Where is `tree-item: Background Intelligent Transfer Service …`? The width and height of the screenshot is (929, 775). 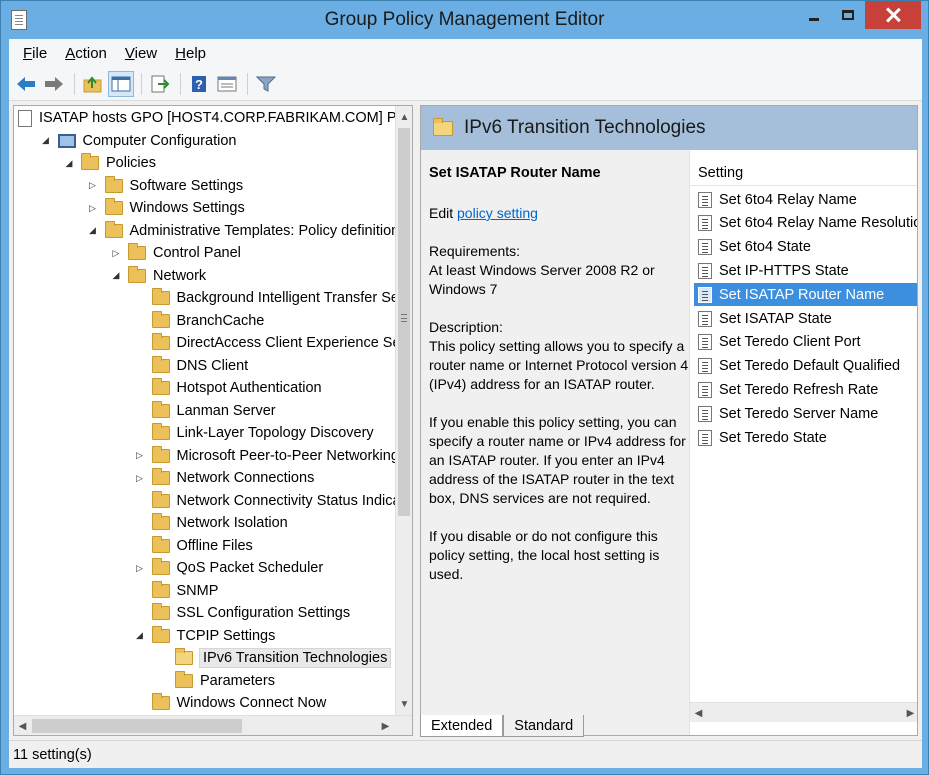
tree-item: Background Intelligent Transfer Service … is located at coordinates (273, 298).